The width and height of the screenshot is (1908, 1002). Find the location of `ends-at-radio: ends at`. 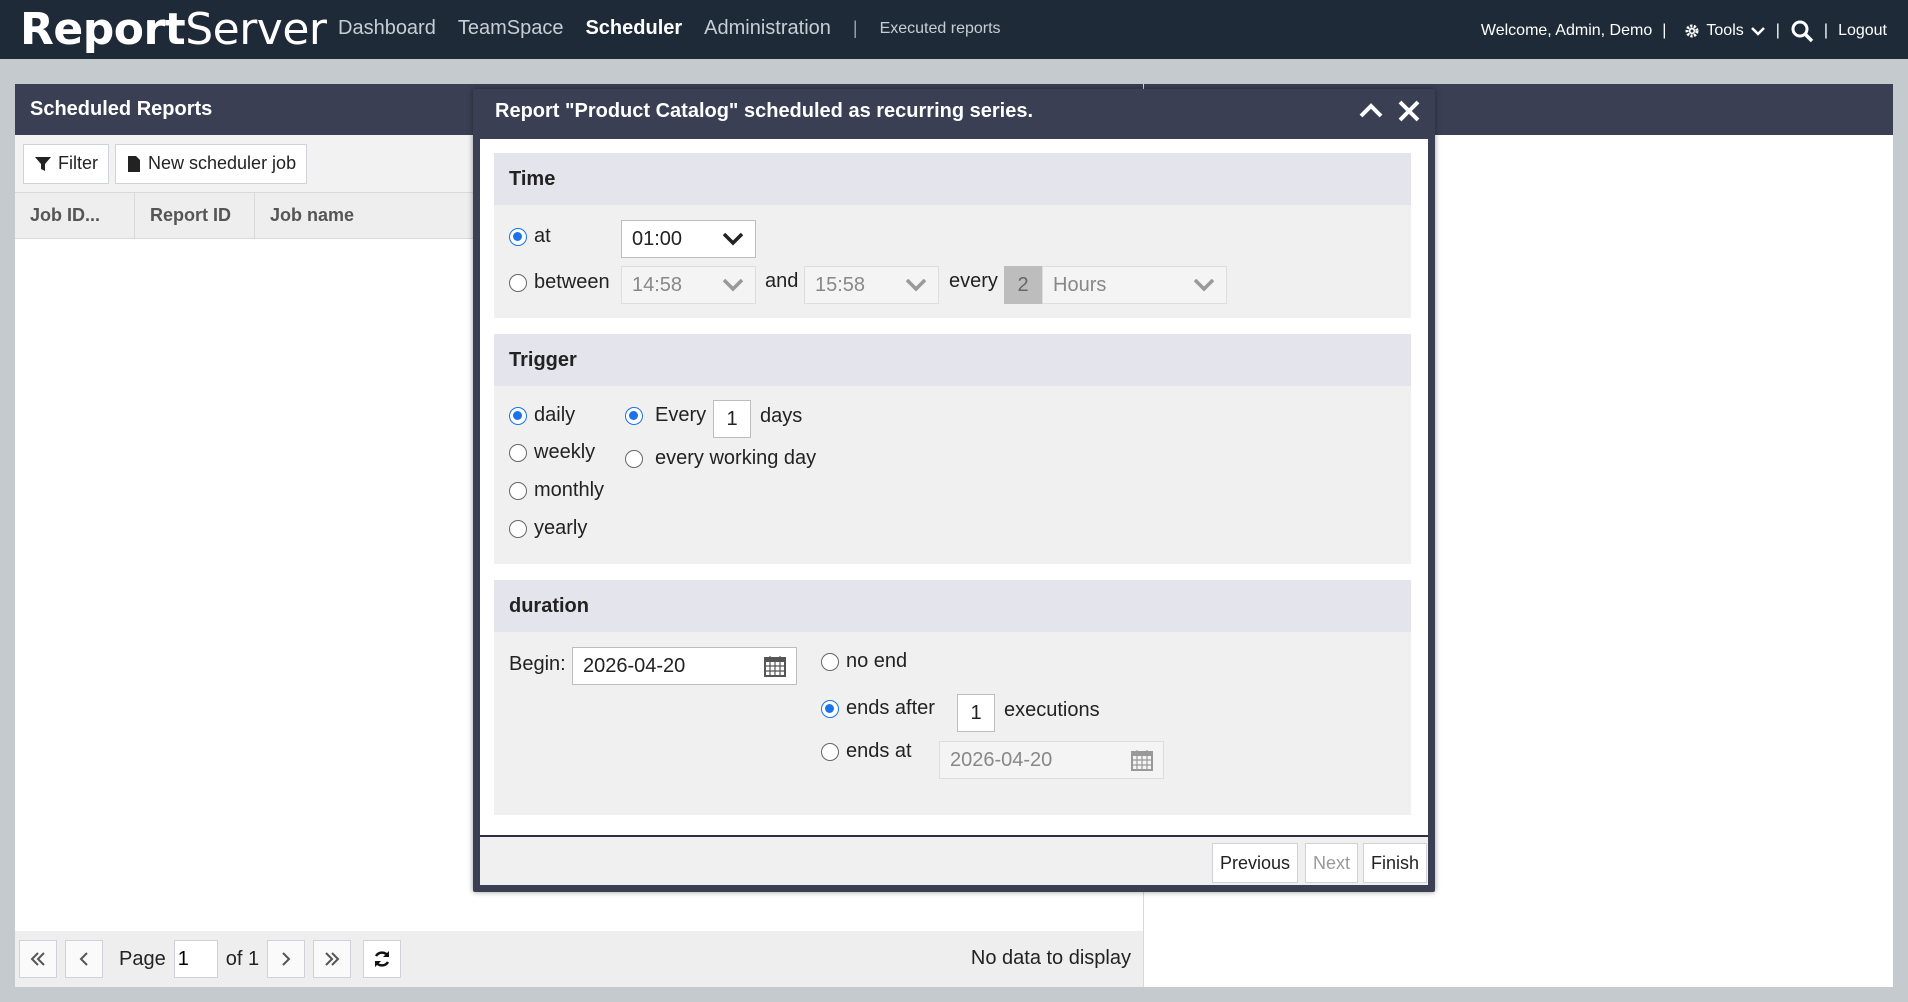

ends-at-radio: ends at is located at coordinates (866, 751).